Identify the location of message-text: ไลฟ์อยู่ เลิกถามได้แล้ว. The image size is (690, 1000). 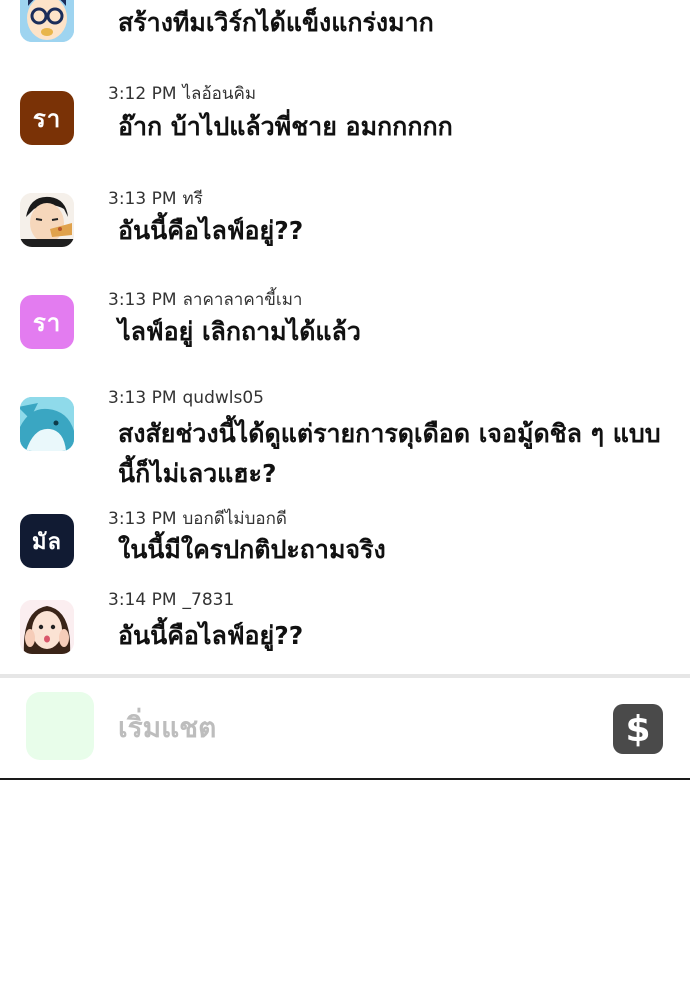
(239, 331).